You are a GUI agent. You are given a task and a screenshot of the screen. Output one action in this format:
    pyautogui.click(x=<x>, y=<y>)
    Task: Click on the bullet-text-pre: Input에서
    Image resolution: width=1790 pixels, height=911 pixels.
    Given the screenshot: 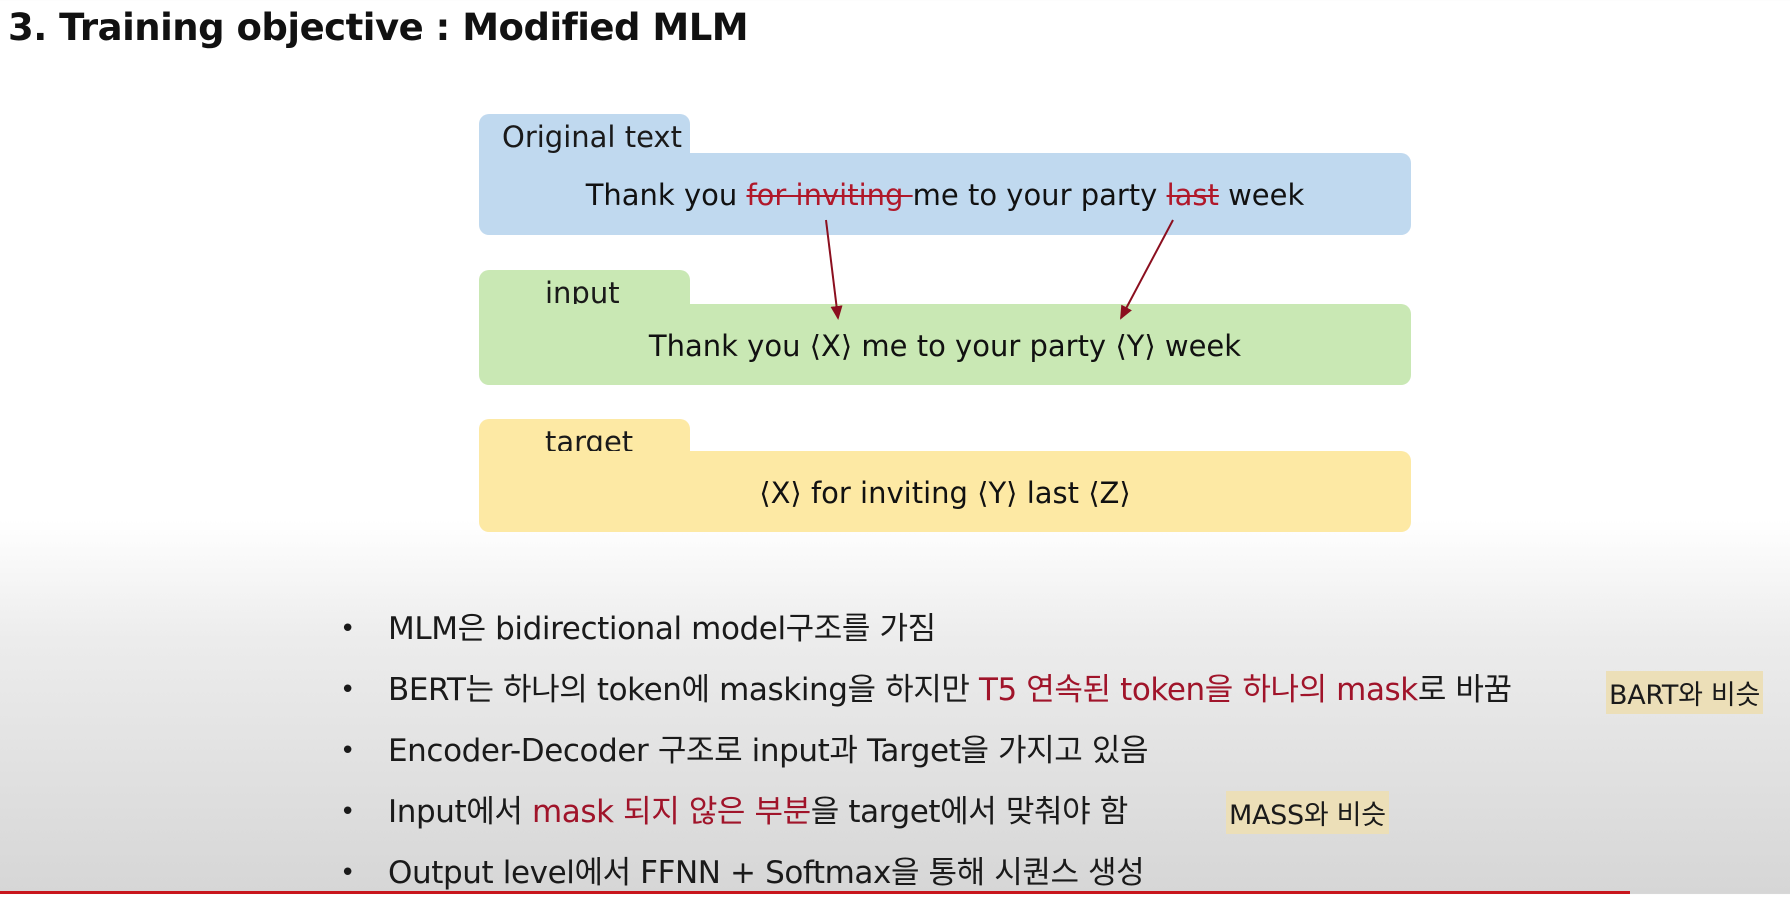 What is the action you would take?
    pyautogui.click(x=460, y=812)
    